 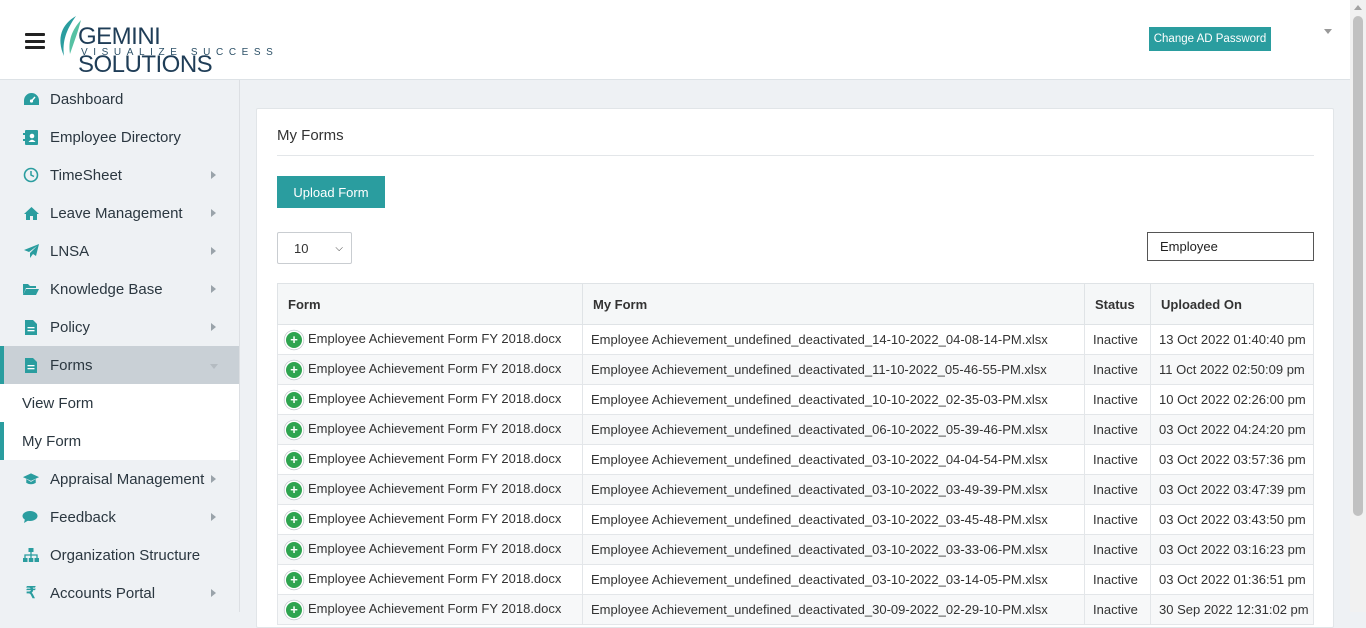 I want to click on sidebar-item-knowledge-base: Knowledge Base, so click(x=119, y=289).